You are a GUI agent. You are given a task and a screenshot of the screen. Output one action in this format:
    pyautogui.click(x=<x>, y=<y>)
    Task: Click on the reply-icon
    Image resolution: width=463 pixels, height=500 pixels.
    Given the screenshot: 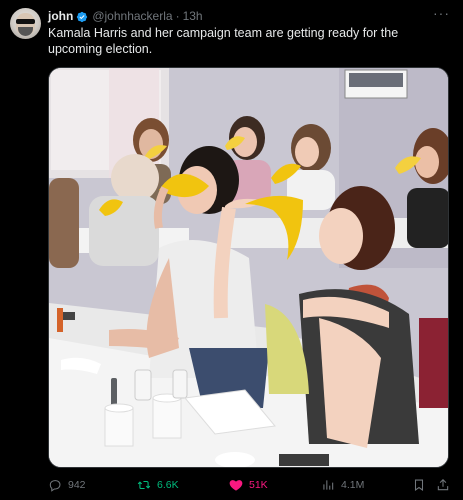 What is the action you would take?
    pyautogui.click(x=55, y=486)
    